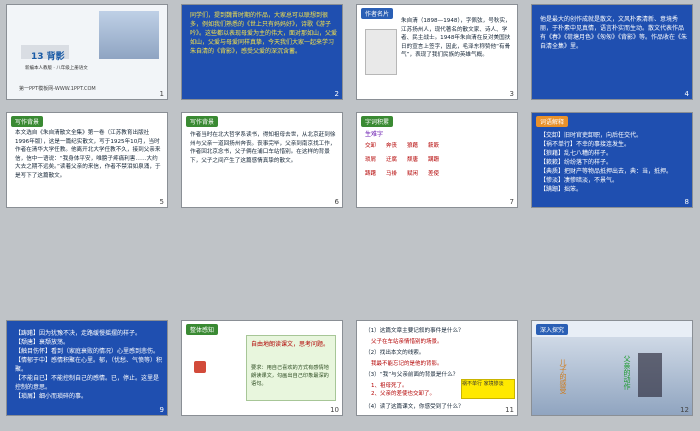 The image size is (700, 431). What do you see at coordinates (290, 344) in the screenshot?
I see `task-lead: 自由地朗读课文，思考问题。` at bounding box center [290, 344].